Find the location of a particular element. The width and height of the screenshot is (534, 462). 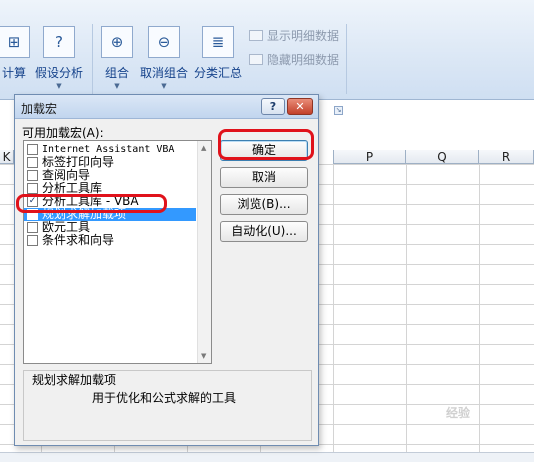

description-text: 用于优化和公式求解的工具 is located at coordinates (164, 398).